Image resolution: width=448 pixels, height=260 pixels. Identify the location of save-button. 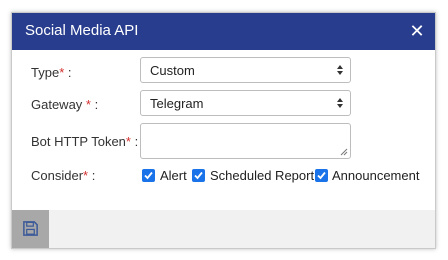
(30, 229).